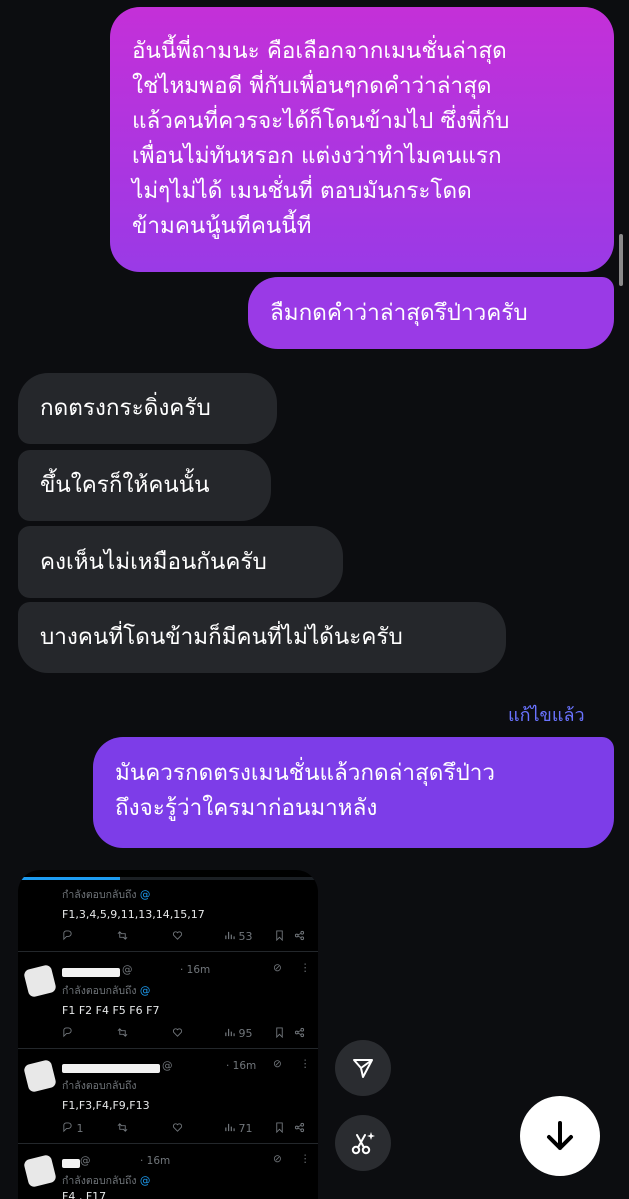 The height and width of the screenshot is (1199, 629). What do you see at coordinates (305, 773) in the screenshot?
I see `message-line: มันควรกดตรงเมนชั่นแล้วกดล่าสุดรึป่าว` at bounding box center [305, 773].